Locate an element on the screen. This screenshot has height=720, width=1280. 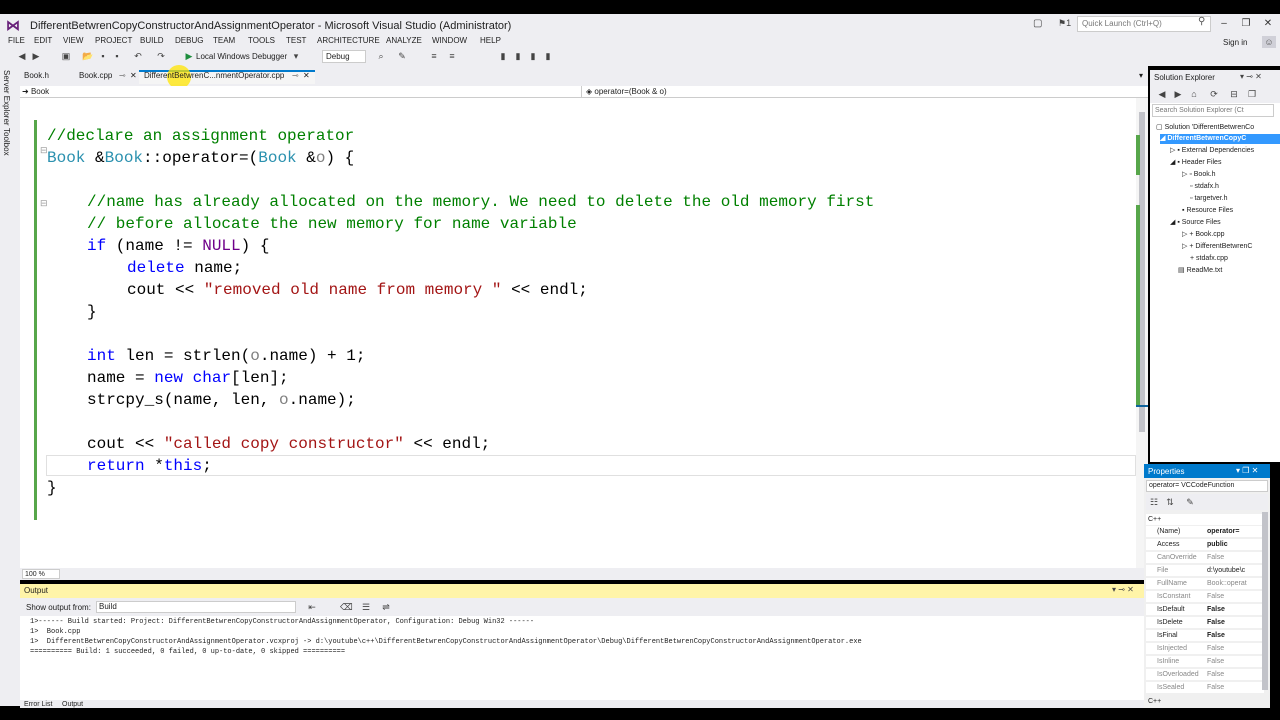
menu-view: VIEW is located at coordinates (73, 41).